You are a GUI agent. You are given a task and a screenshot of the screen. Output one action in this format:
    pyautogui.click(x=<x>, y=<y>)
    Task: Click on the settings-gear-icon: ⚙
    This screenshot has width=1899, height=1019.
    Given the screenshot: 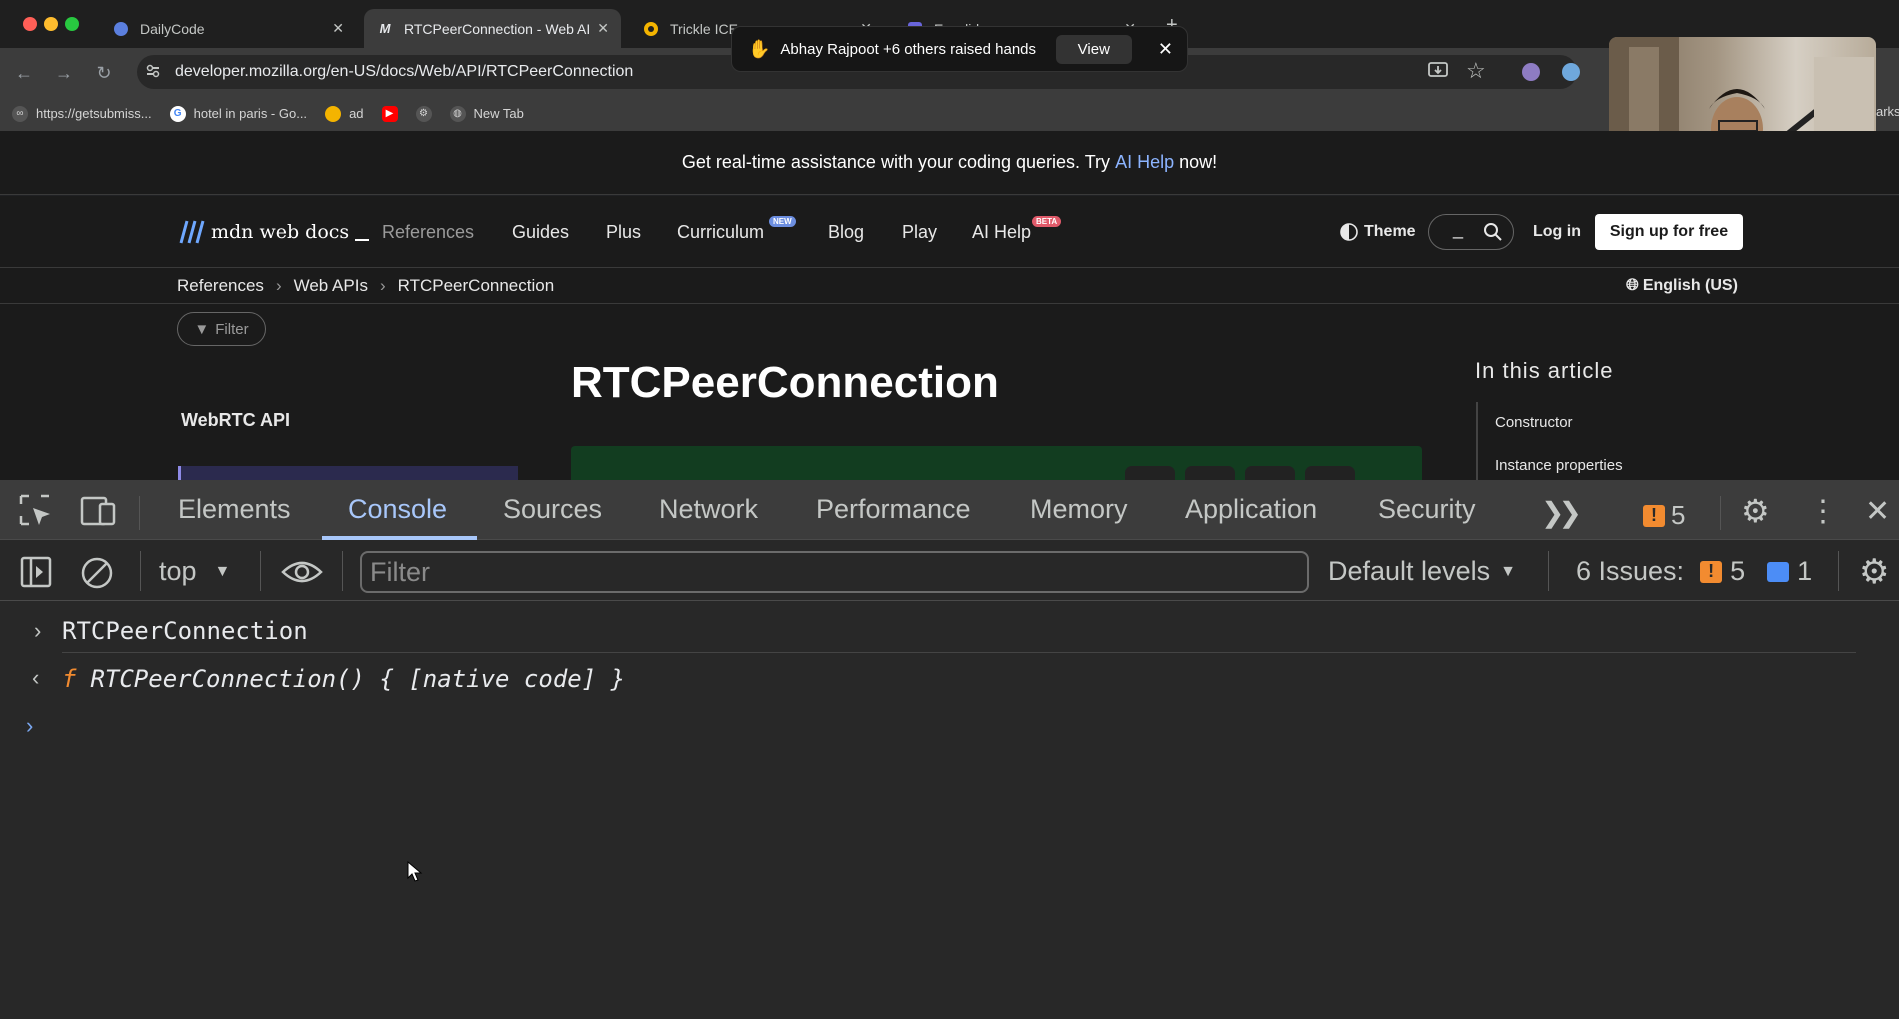 What is the action you would take?
    pyautogui.click(x=1755, y=511)
    